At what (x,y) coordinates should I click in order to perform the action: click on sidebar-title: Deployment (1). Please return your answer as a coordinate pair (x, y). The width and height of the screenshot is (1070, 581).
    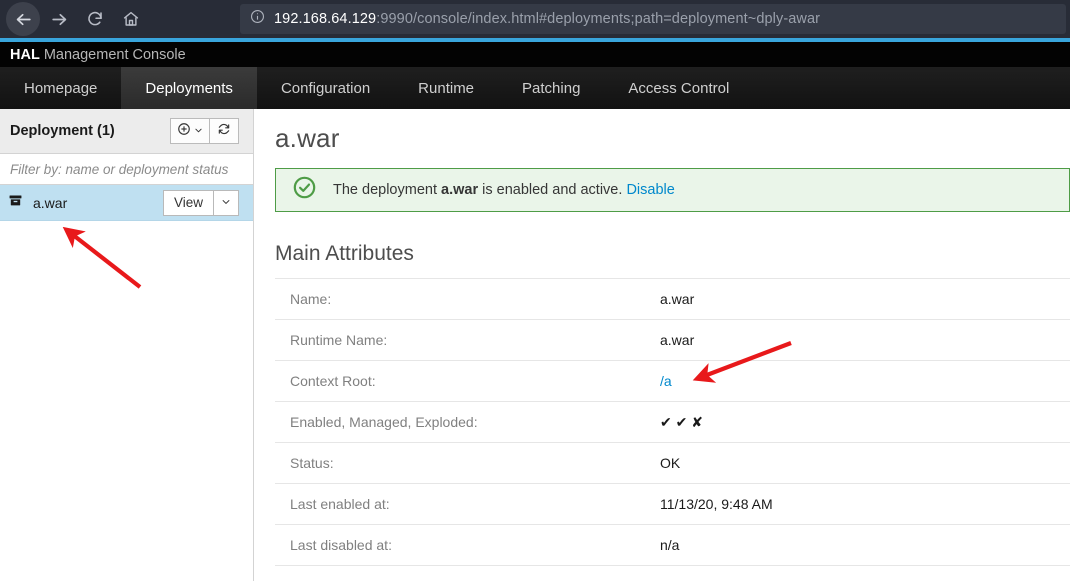
    Looking at the image, I should click on (62, 131).